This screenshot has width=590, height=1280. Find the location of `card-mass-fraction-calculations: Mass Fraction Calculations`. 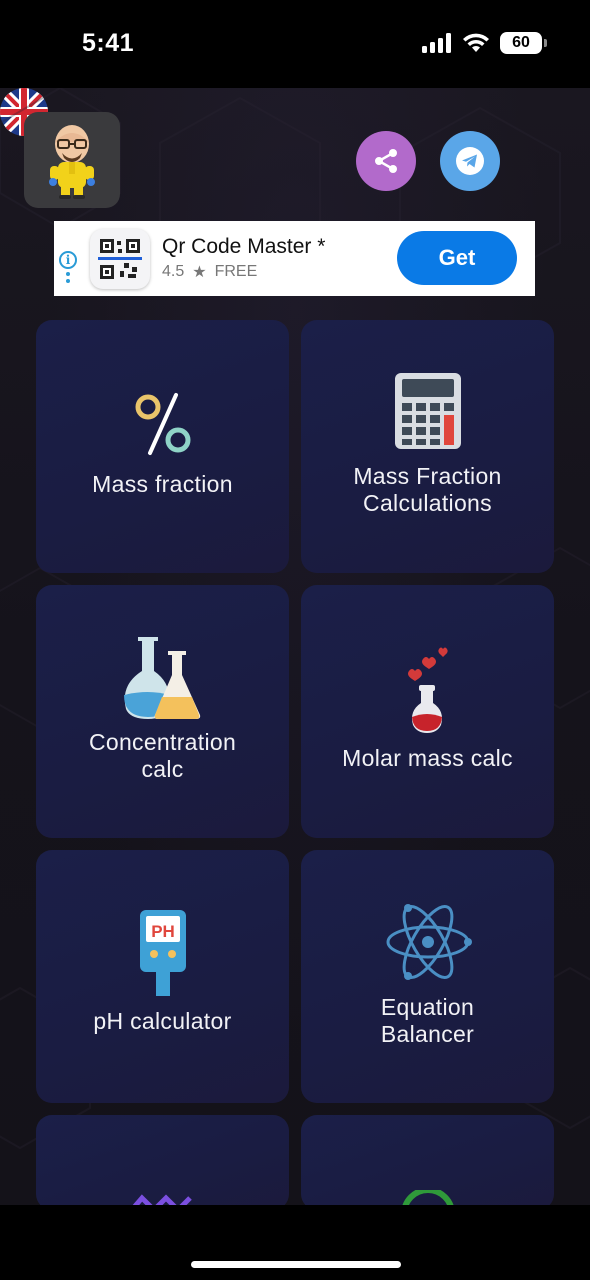

card-mass-fraction-calculations: Mass Fraction Calculations is located at coordinates (427, 446).